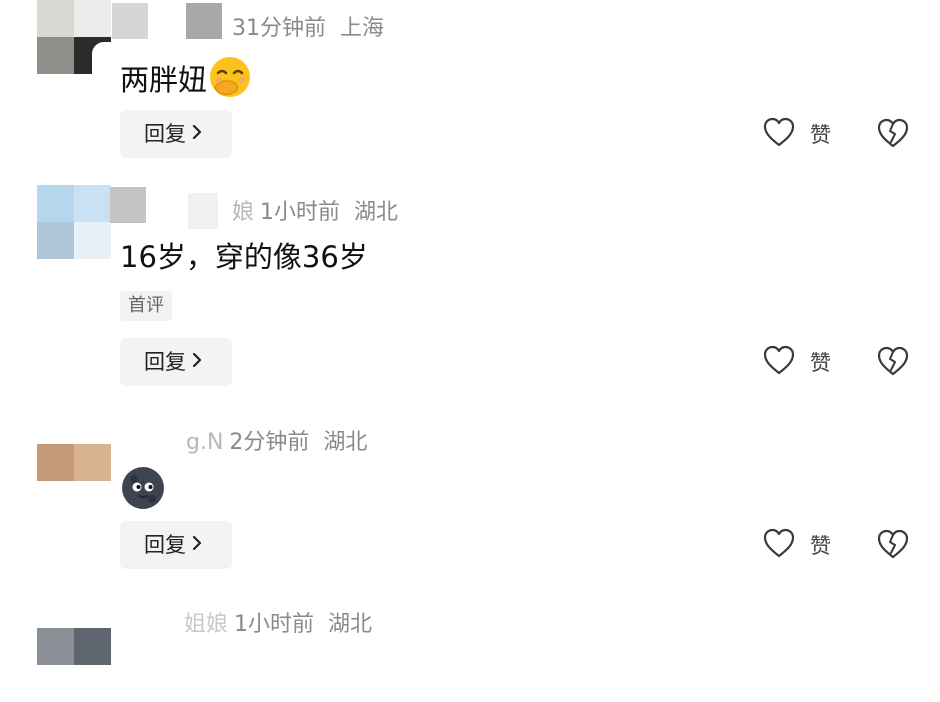 The width and height of the screenshot is (940, 702). Describe the element at coordinates (204, 443) in the screenshot. I see `username-partial: g.N` at that location.